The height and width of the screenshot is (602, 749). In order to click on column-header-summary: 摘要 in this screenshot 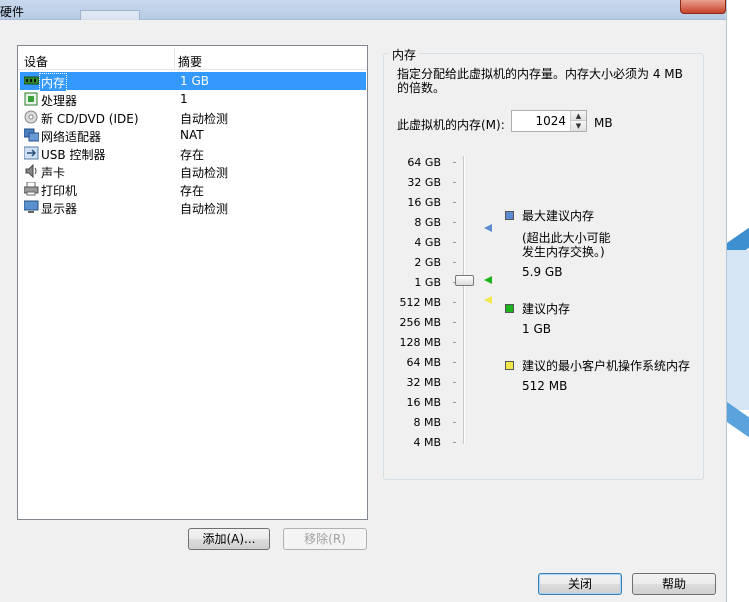, I will do `click(190, 61)`.